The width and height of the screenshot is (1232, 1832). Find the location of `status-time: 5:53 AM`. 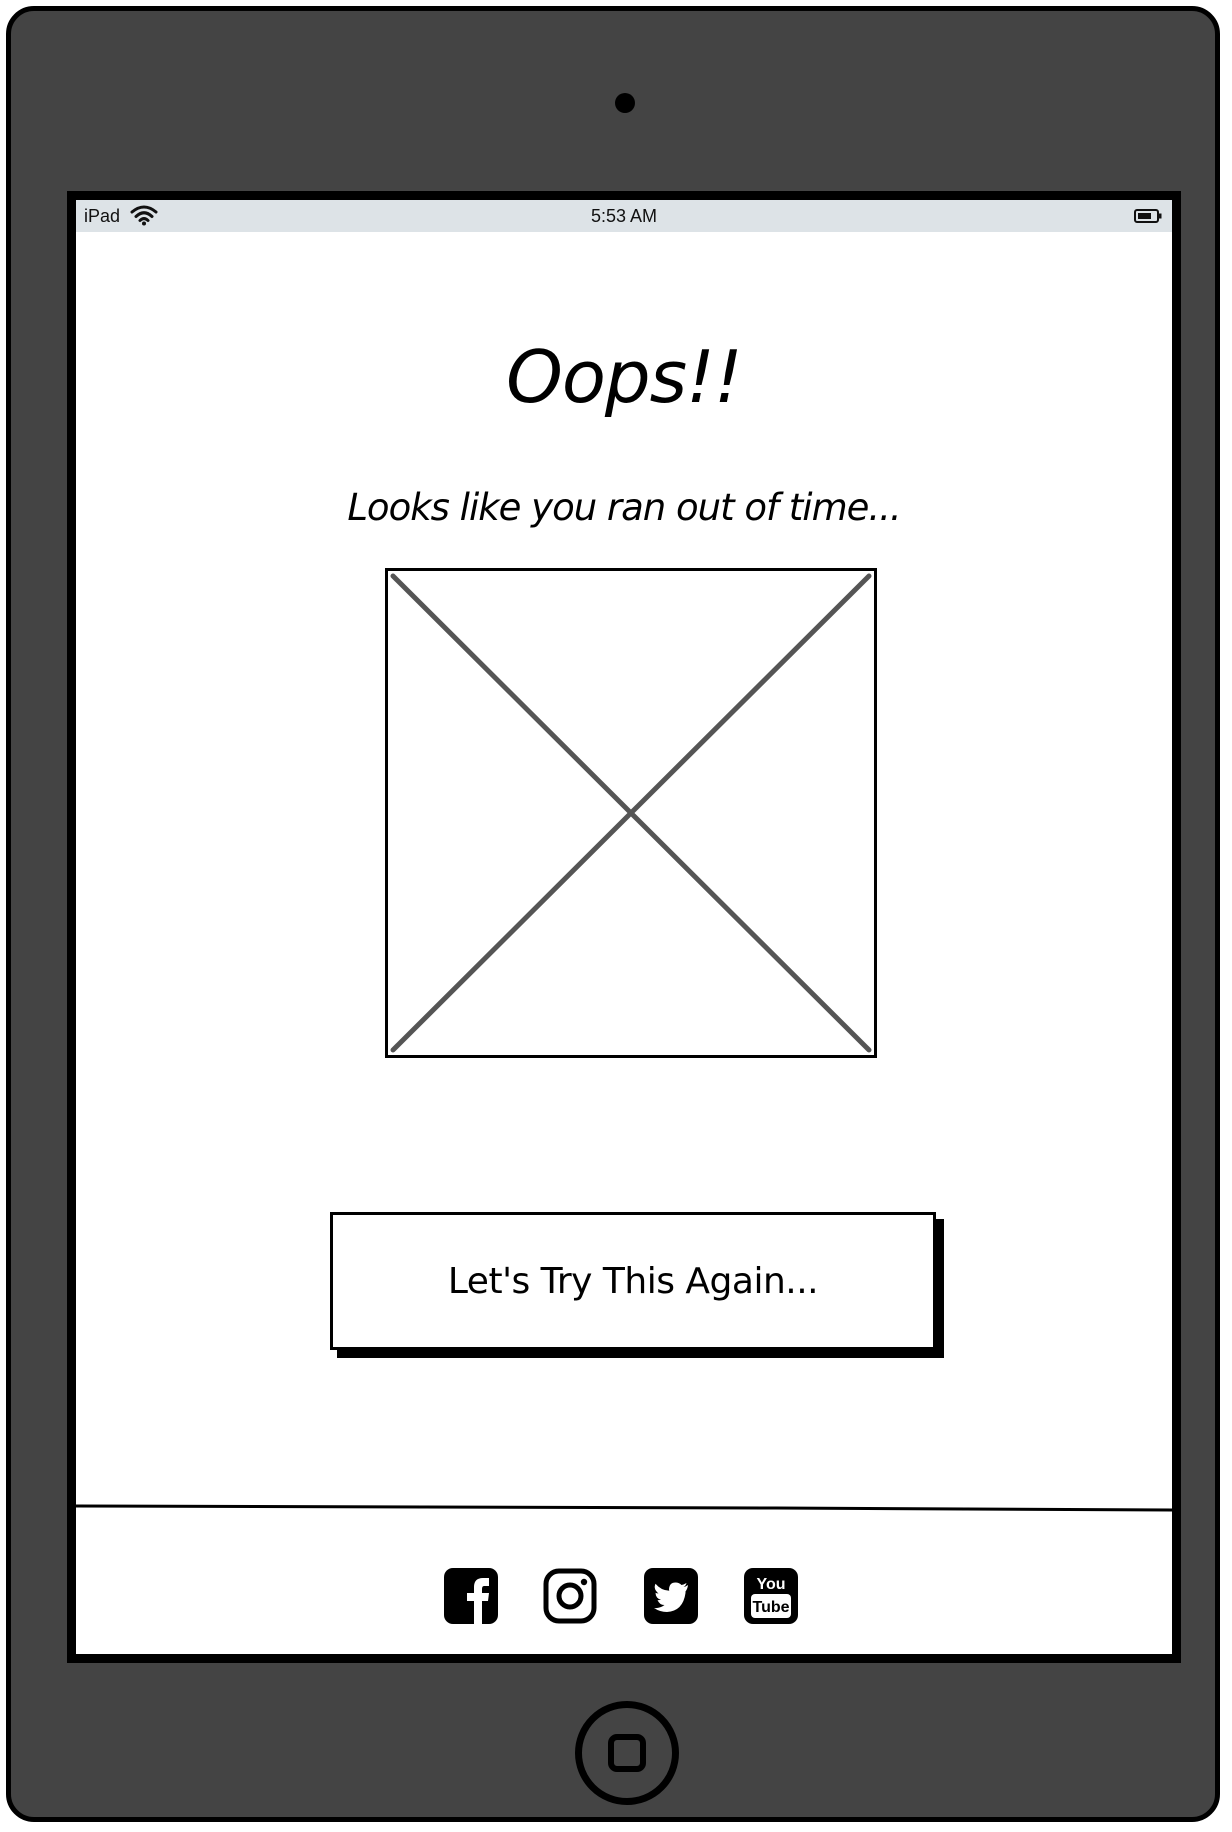

status-time: 5:53 AM is located at coordinates (624, 216).